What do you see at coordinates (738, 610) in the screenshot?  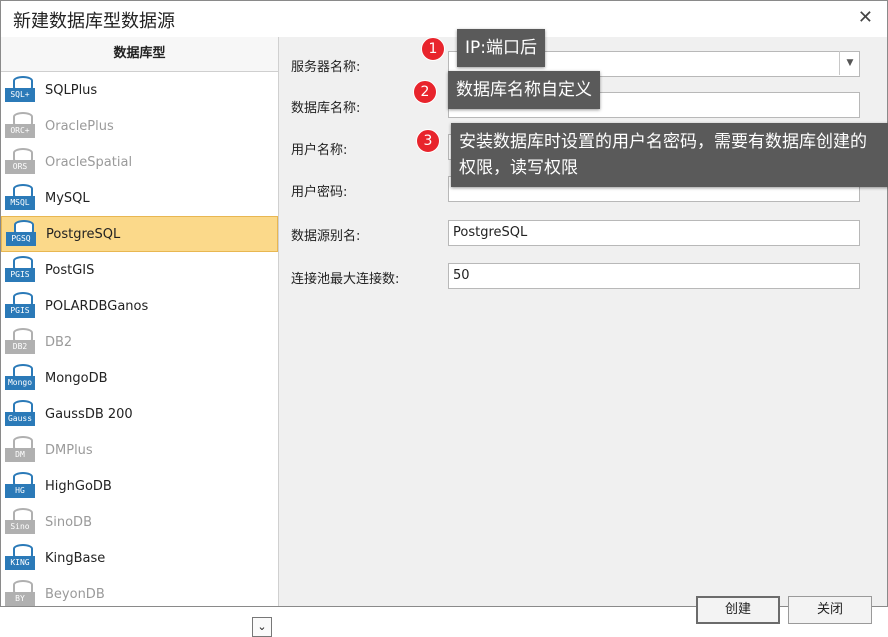 I see `create-button: 创建` at bounding box center [738, 610].